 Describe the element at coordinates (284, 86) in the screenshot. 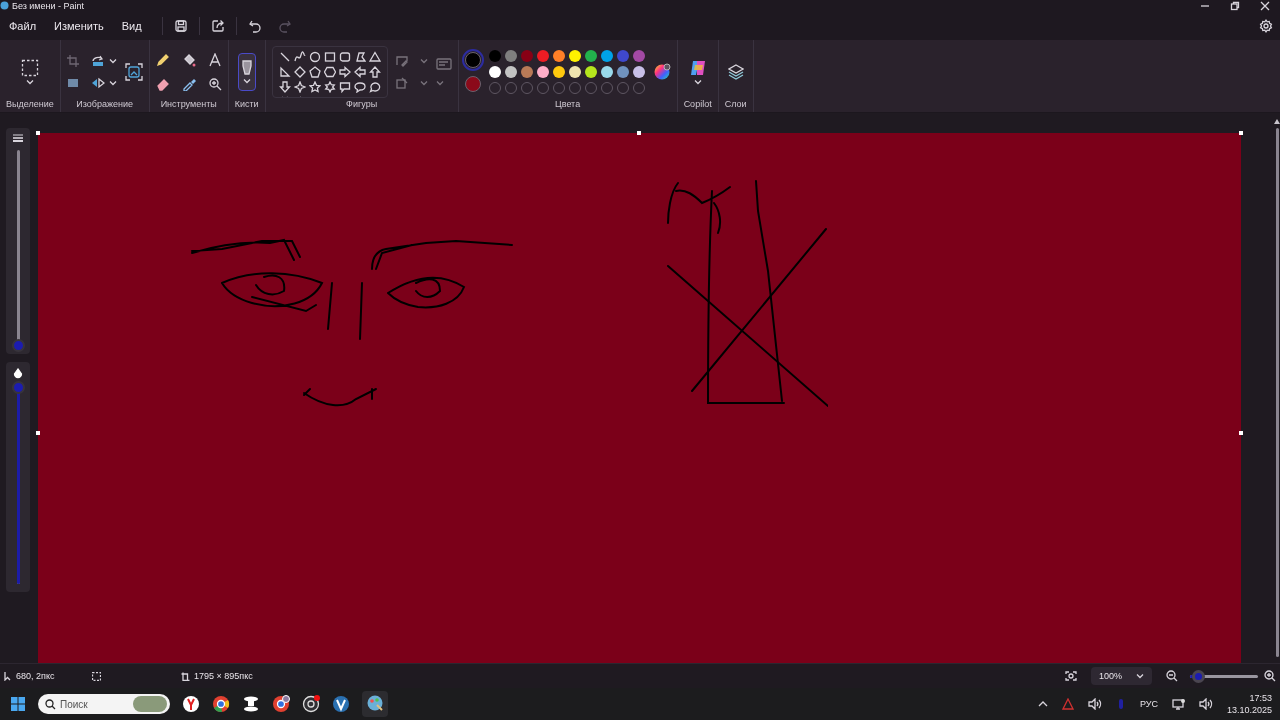

I see `down-arrow-shape-icon` at that location.